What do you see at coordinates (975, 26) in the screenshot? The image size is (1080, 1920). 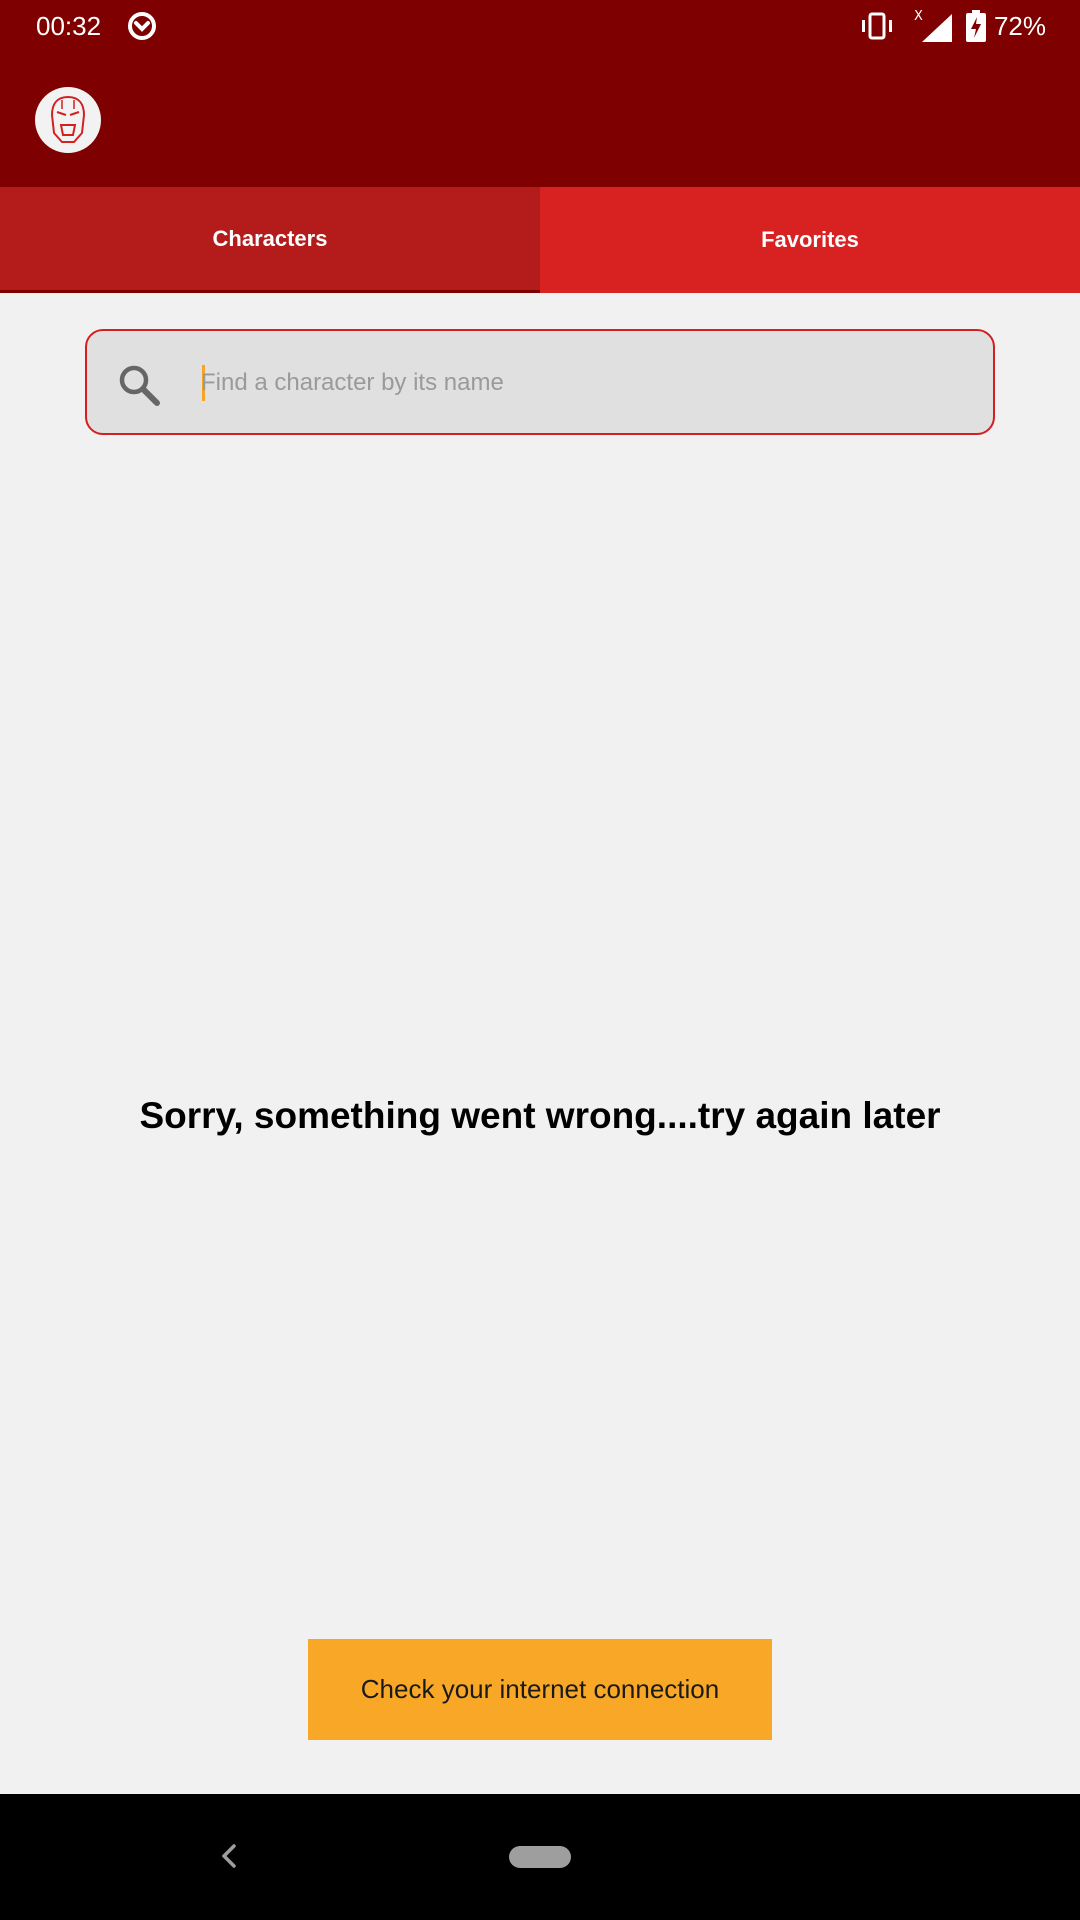 I see `battery-charging-icon` at bounding box center [975, 26].